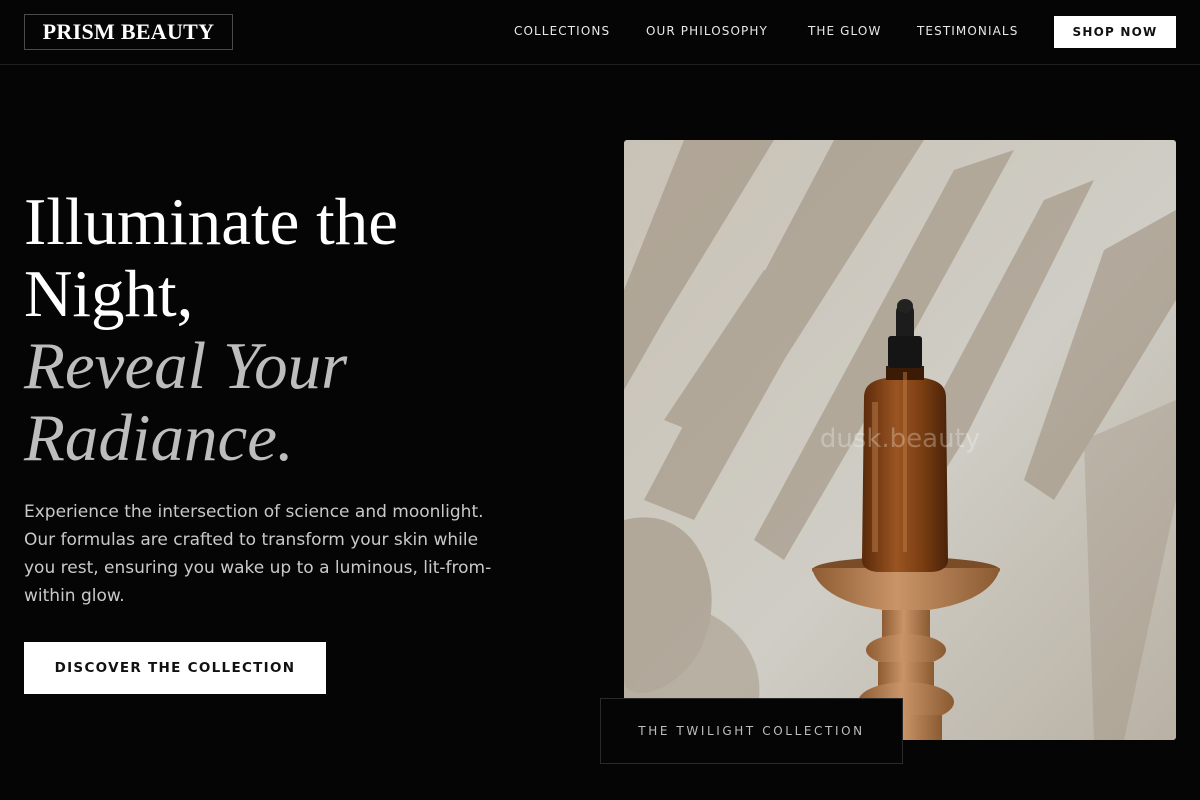 The width and height of the screenshot is (1200, 800). I want to click on nav-link-the-glow: THE GLOW, so click(844, 31).